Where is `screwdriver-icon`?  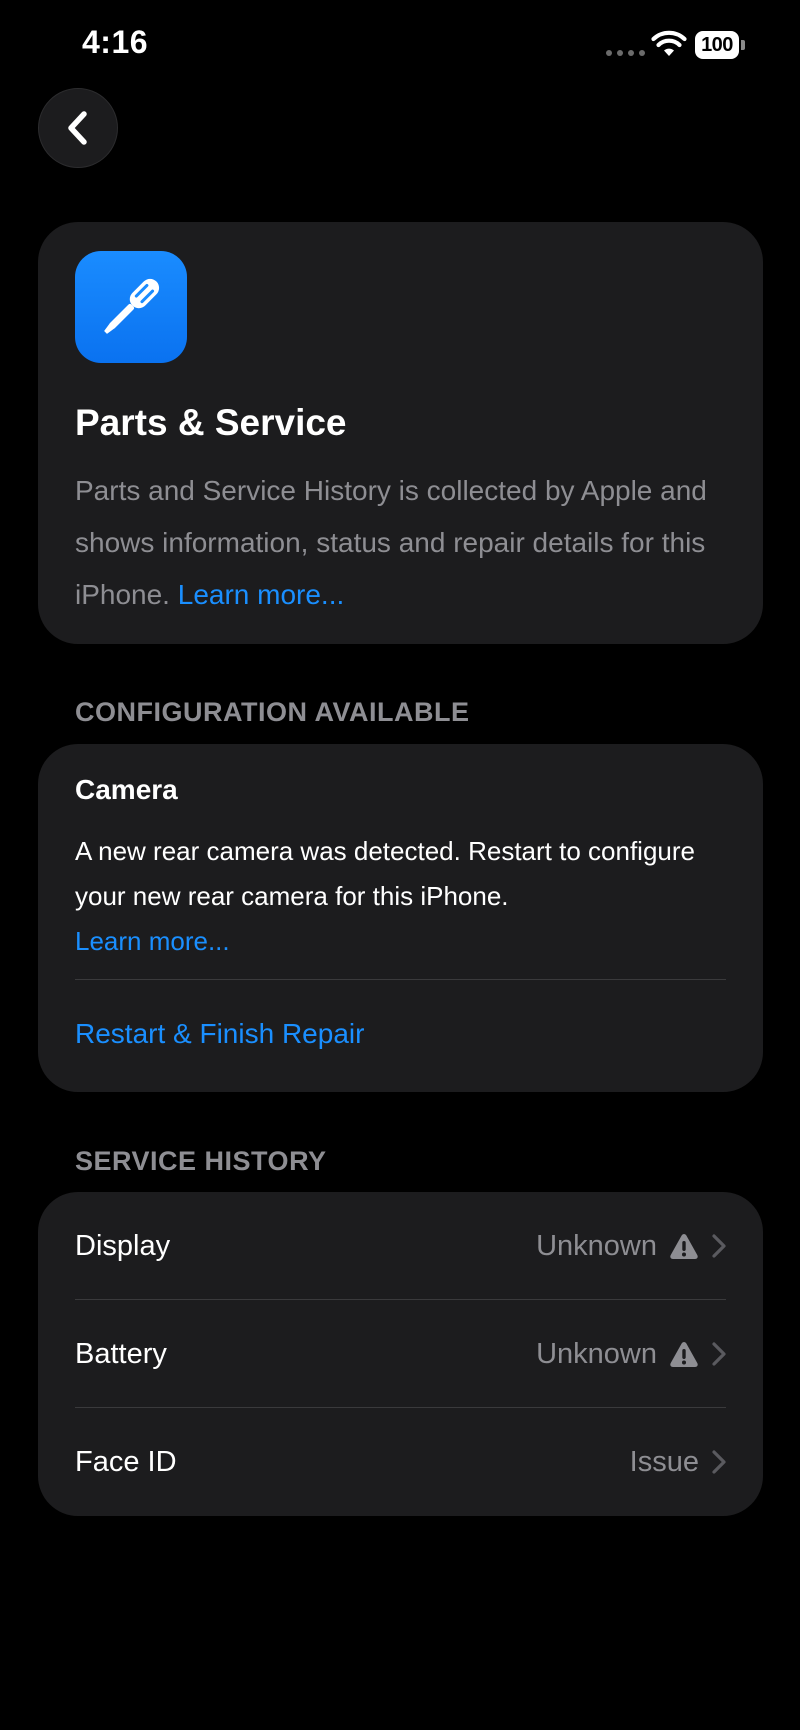
screwdriver-icon is located at coordinates (132, 306).